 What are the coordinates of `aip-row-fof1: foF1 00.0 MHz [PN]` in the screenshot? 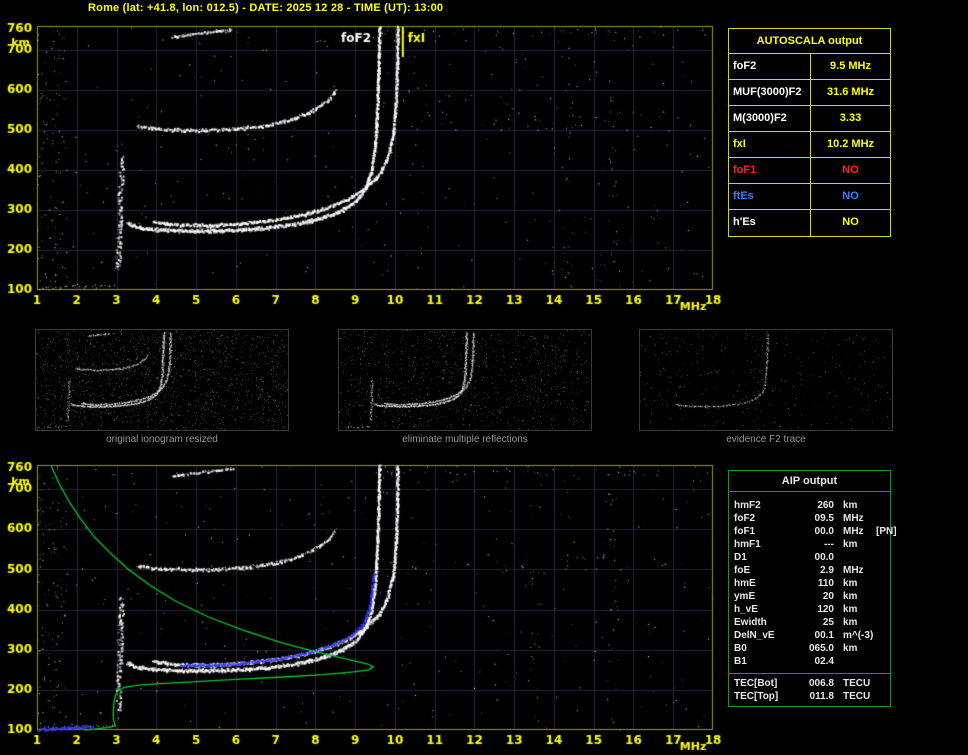 It's located at (815, 531).